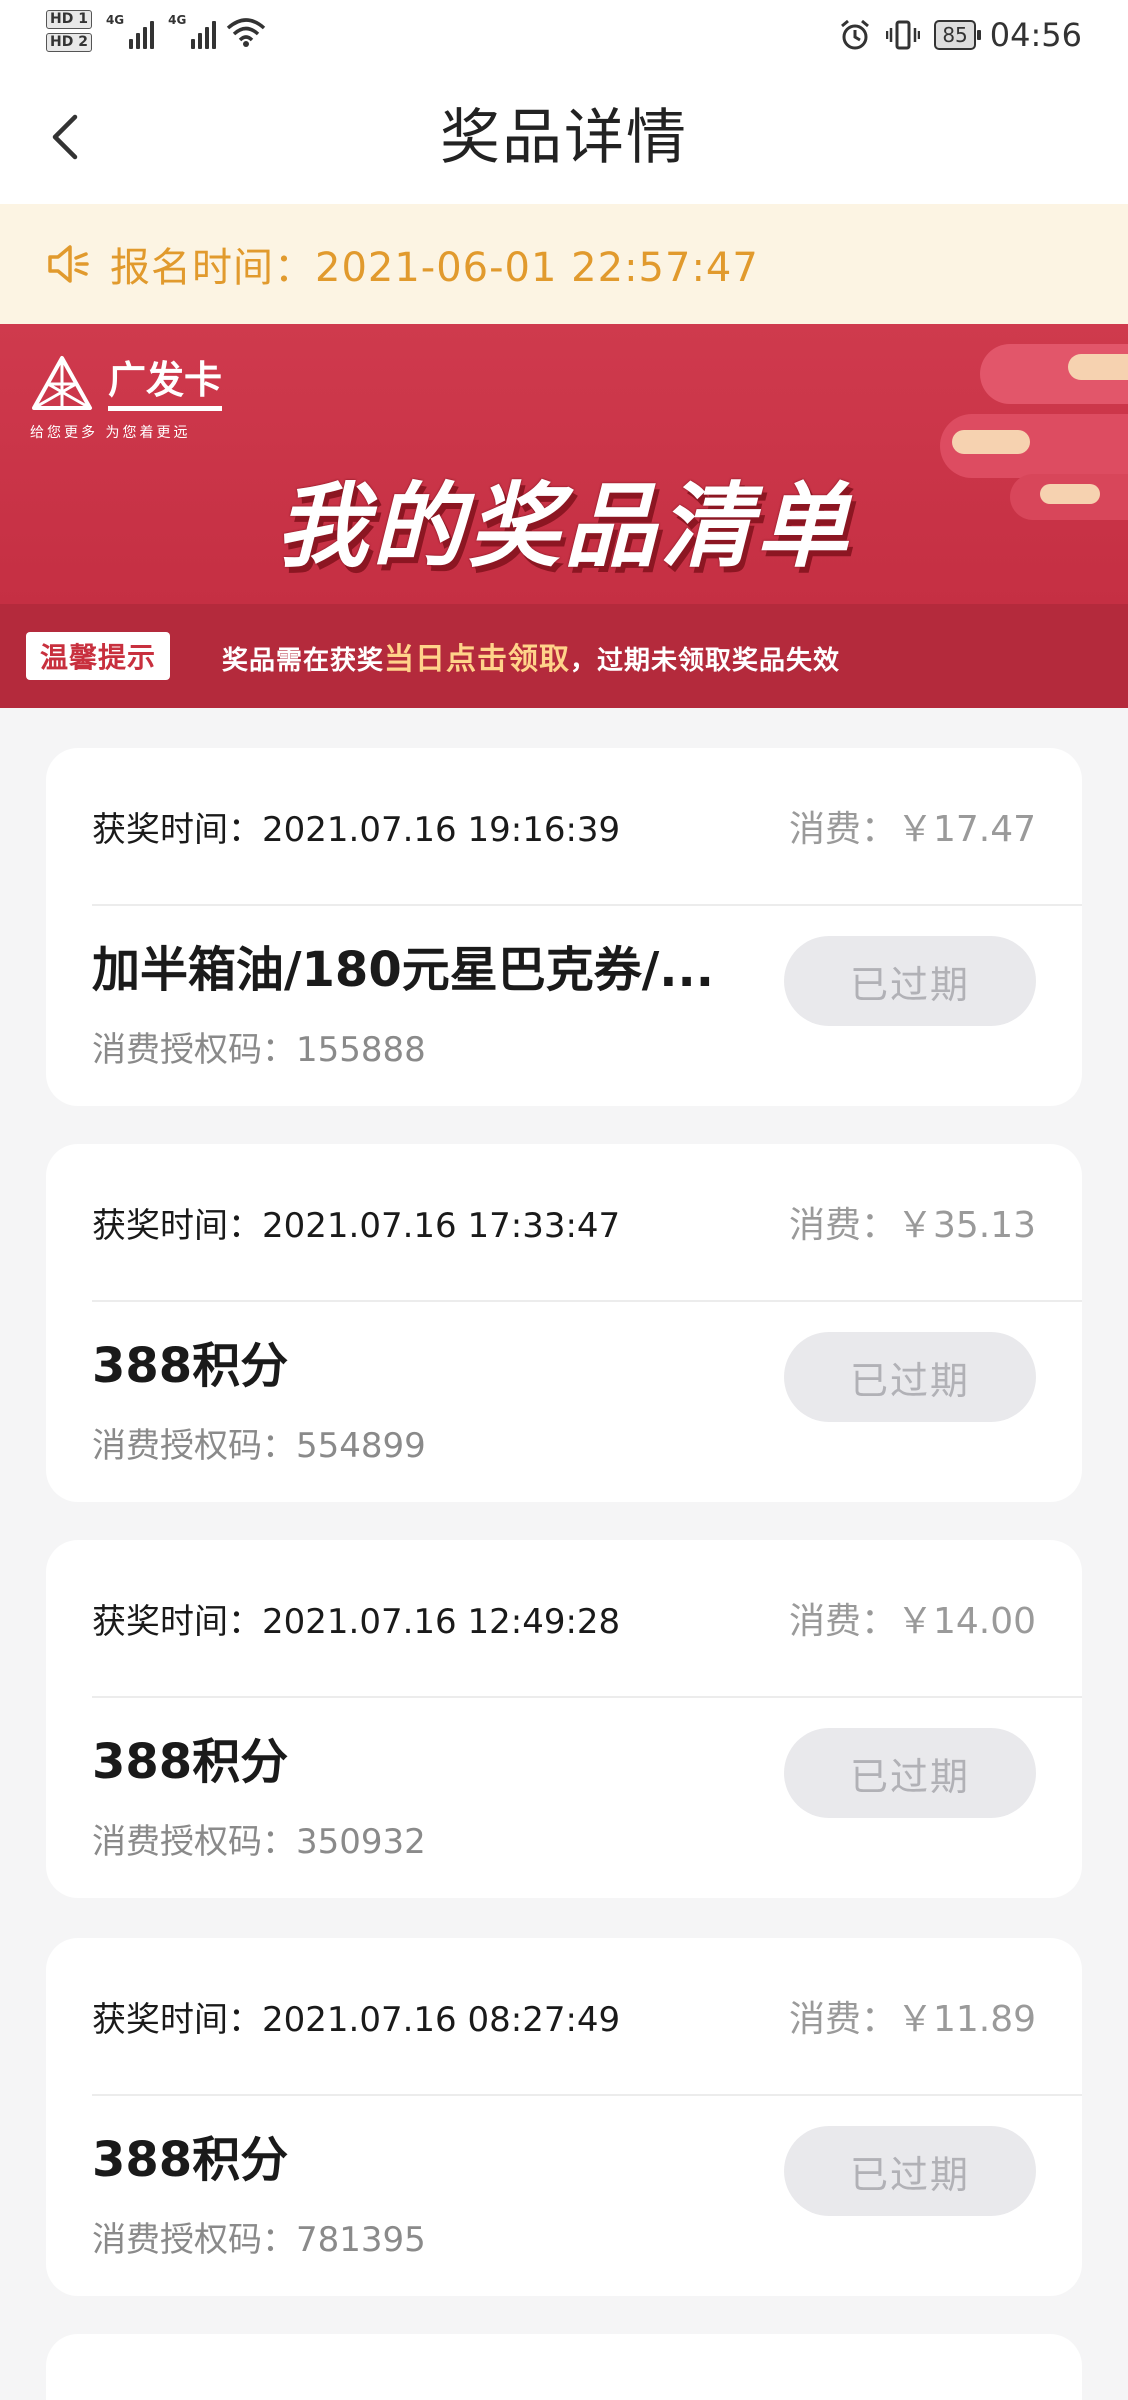 This screenshot has height=2400, width=1128. I want to click on tip-row: 温馨提示 奖品需在获奖当日点击领取，过期未领取奖品失效, so click(564, 656).